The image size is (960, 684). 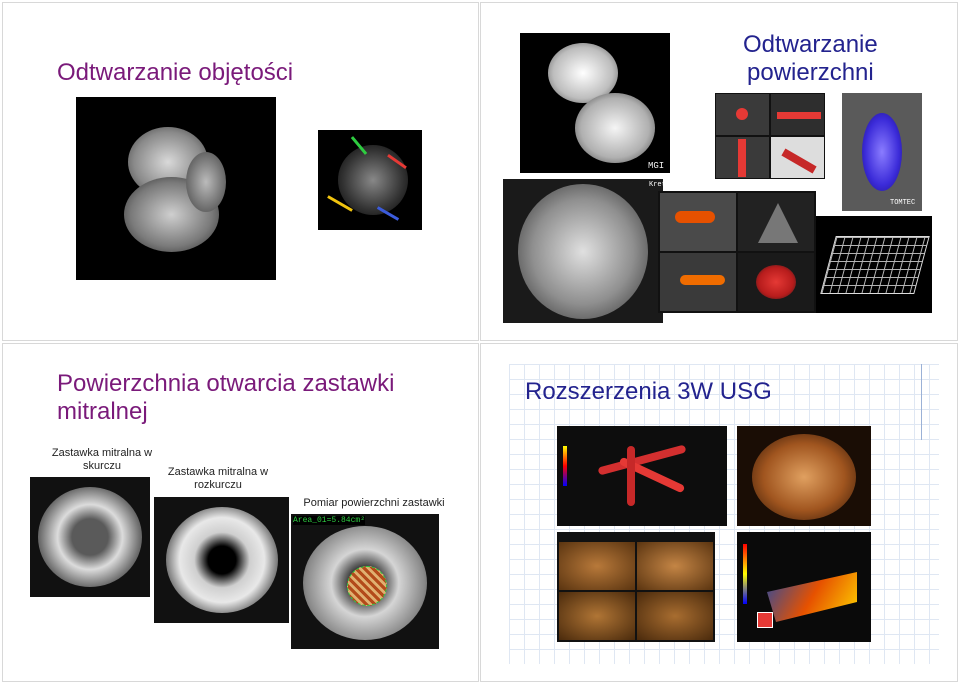 What do you see at coordinates (903, 203) in the screenshot?
I see `tomtec-brand: TOMTEC` at bounding box center [903, 203].